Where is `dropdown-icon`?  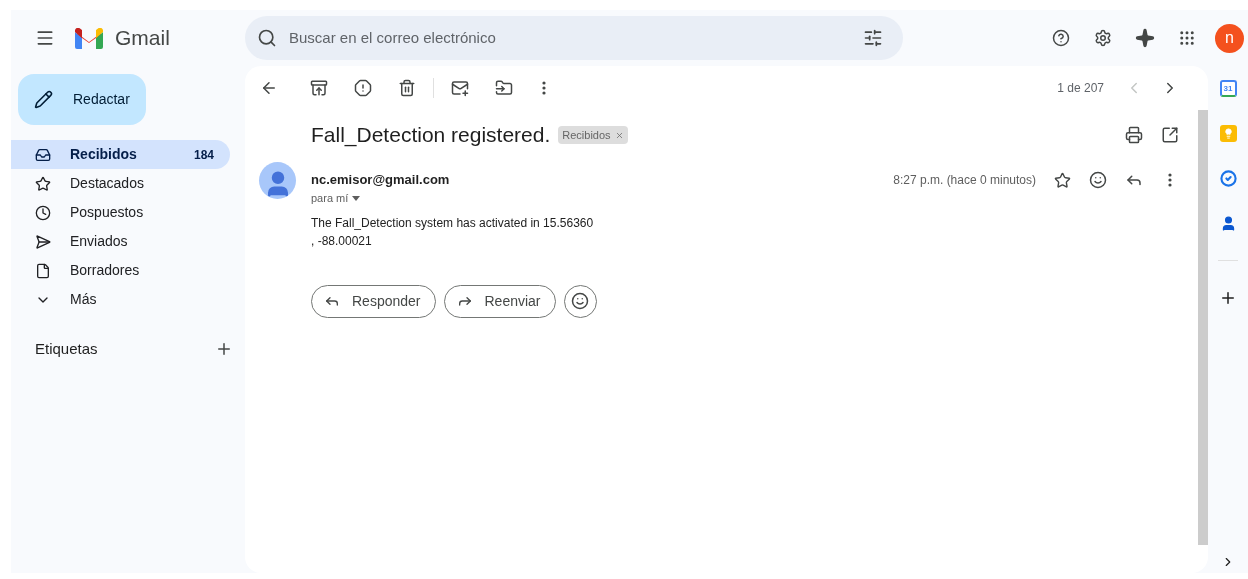
dropdown-icon is located at coordinates (356, 198).